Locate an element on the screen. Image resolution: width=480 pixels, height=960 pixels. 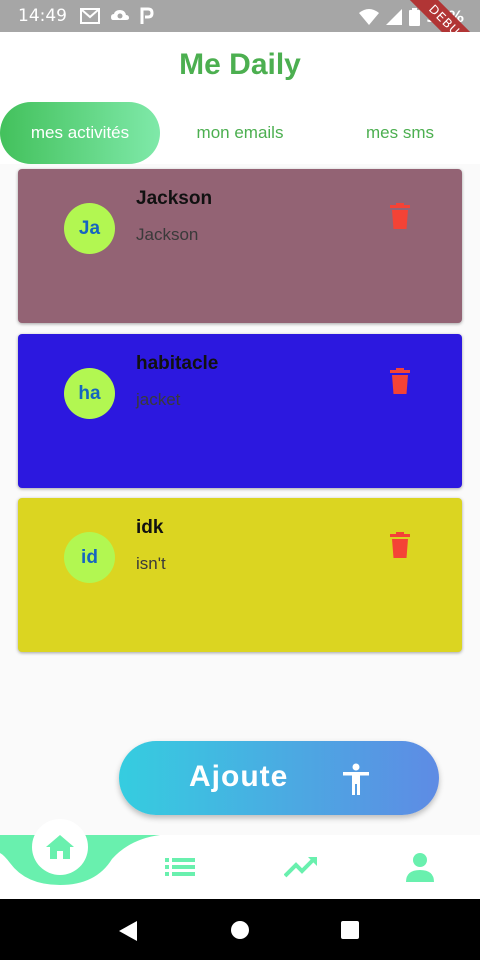
trending-up-icon is located at coordinates (301, 867).